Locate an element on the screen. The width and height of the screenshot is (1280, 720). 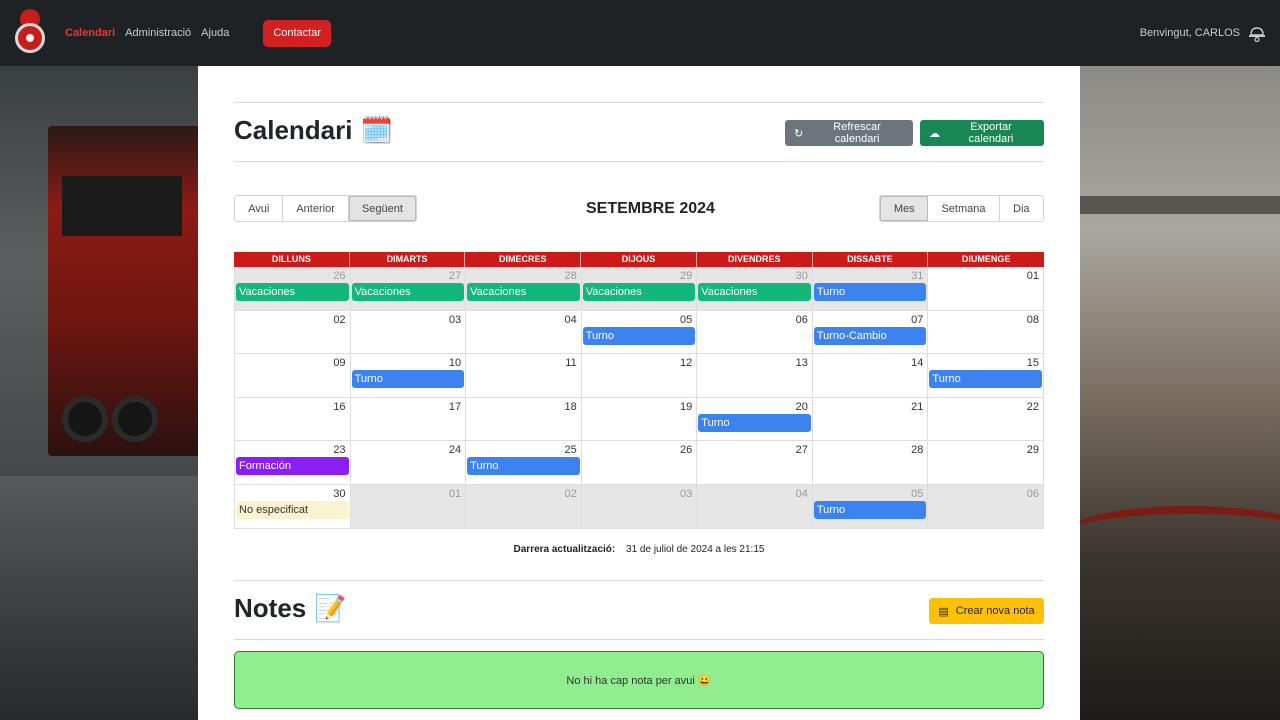
calendar-day-cell: 09 is located at coordinates (293, 376).